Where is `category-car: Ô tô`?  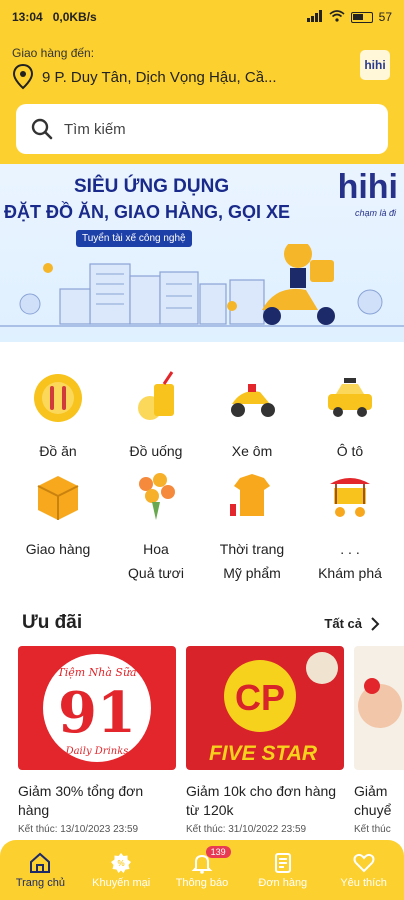 category-car: Ô tô is located at coordinates (350, 416).